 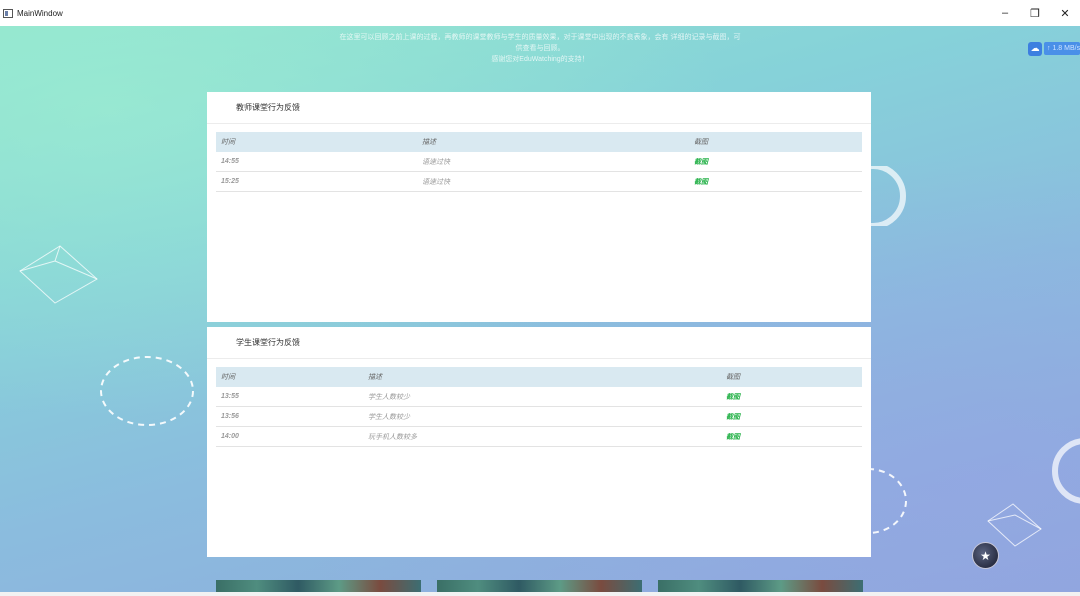 I want to click on row-time: 13:56, so click(x=230, y=416).